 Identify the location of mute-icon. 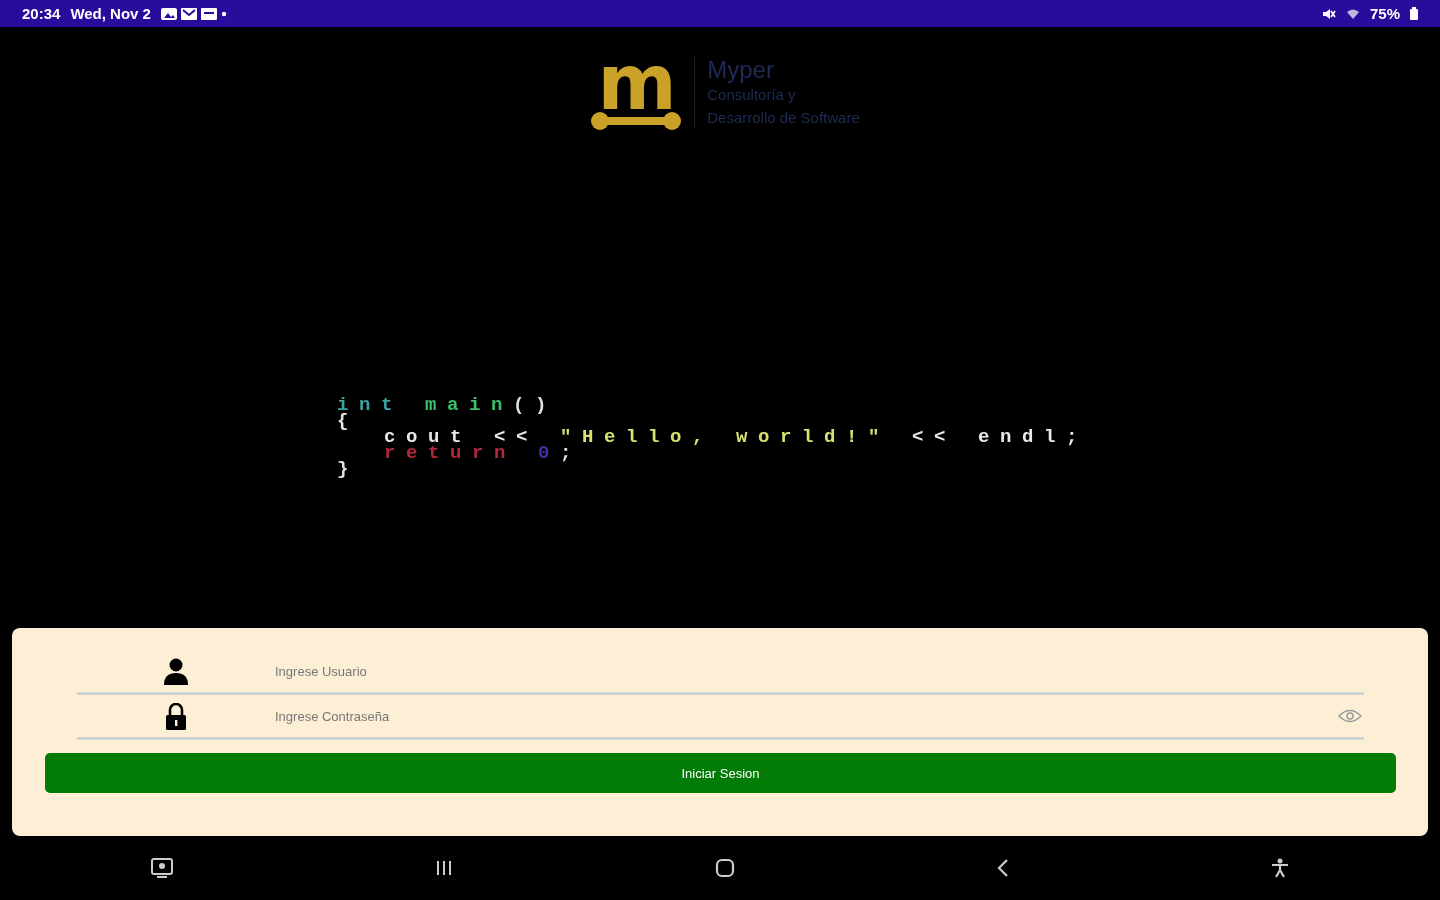
(1328, 13).